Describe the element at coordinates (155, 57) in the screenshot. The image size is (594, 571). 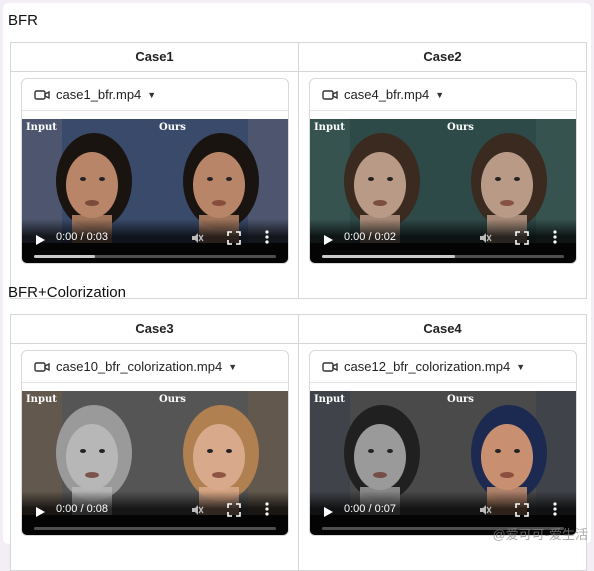
I see `column-header: Case1` at that location.